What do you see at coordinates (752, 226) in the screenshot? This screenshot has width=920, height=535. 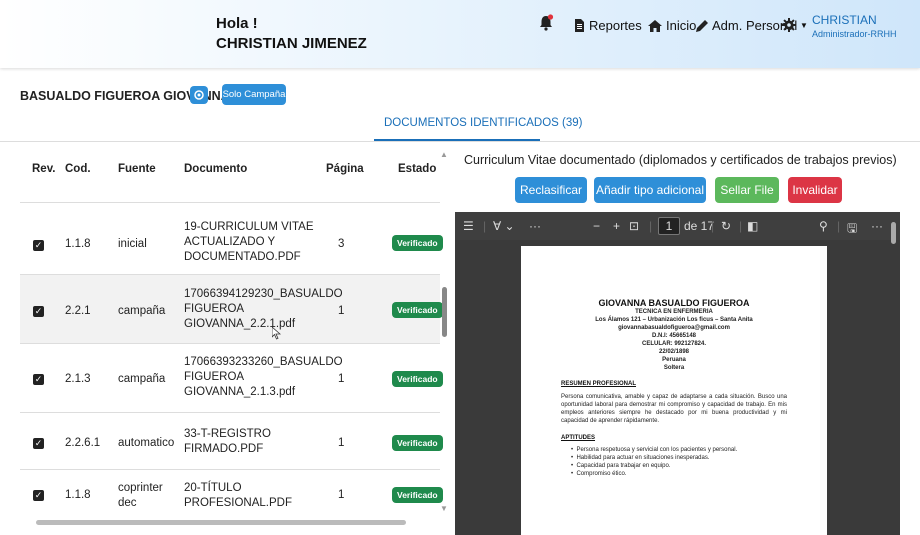 I see `page-view-icon: ◧` at bounding box center [752, 226].